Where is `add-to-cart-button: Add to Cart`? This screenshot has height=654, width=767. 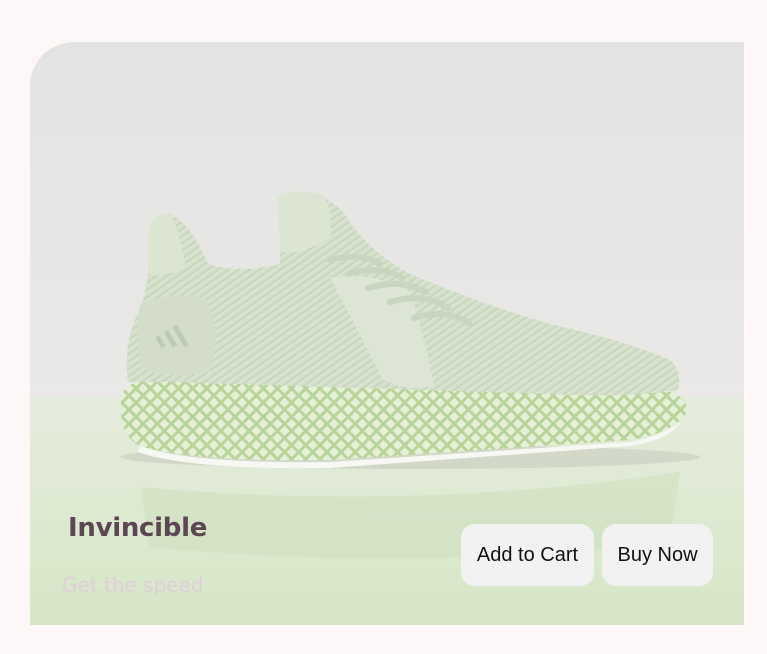
add-to-cart-button: Add to Cart is located at coordinates (527, 555).